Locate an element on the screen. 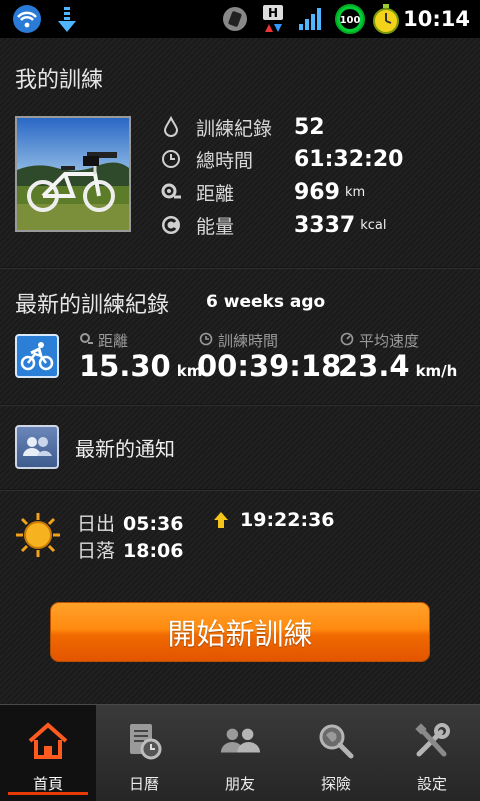  tab-label: 探險 is located at coordinates (335, 784).